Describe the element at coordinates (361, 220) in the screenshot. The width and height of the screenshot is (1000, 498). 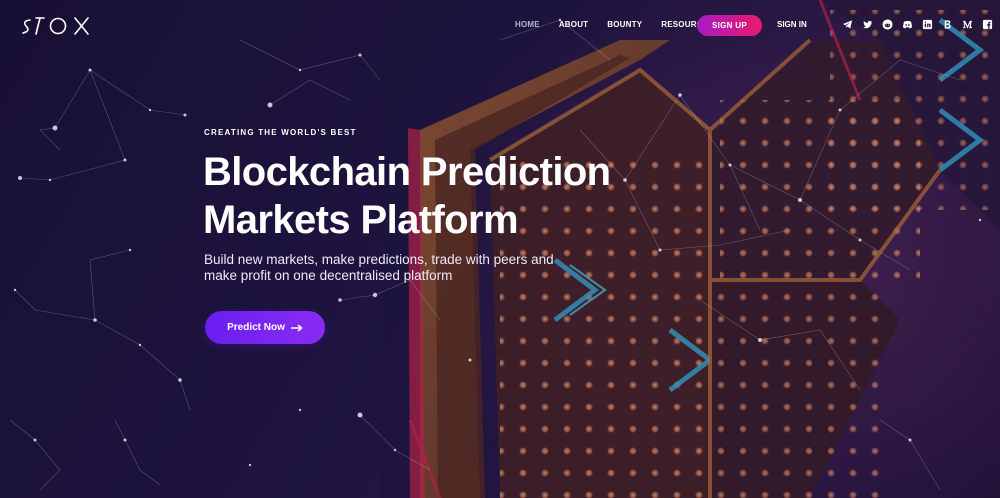
I see `hero-headline-line2: Markets Platform` at that location.